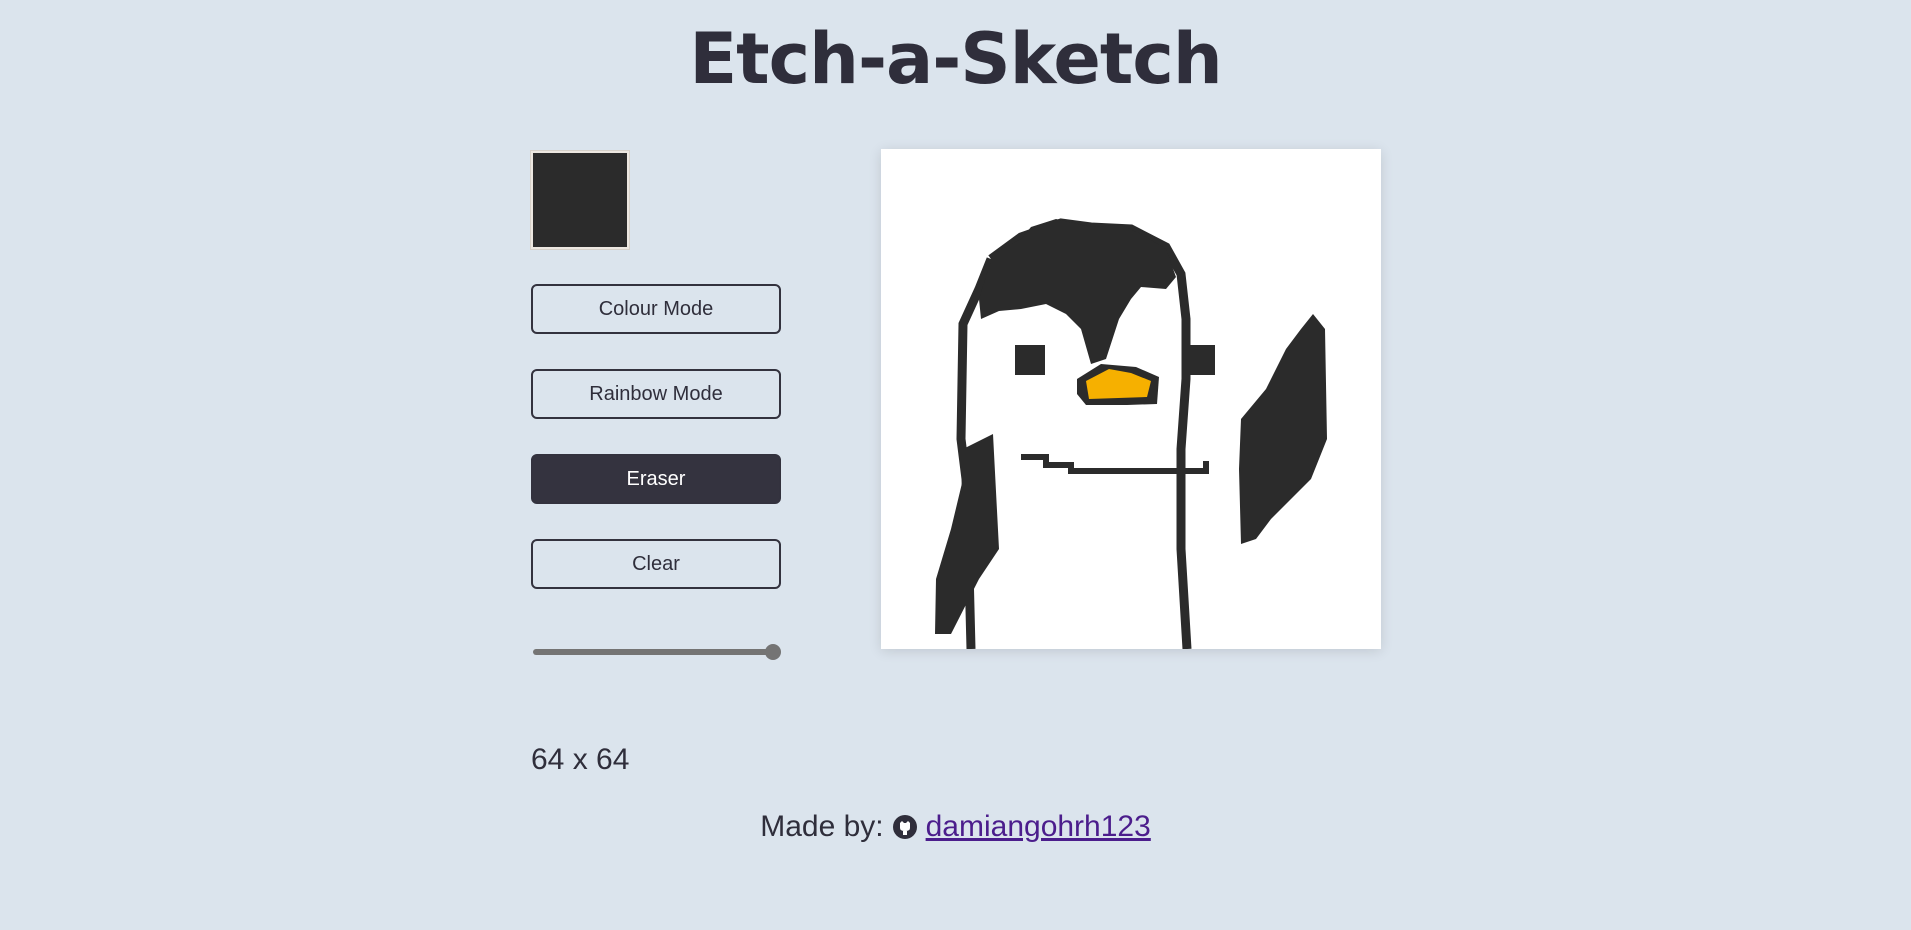 The height and width of the screenshot is (930, 1911). Describe the element at coordinates (822, 826) in the screenshot. I see `made-by-label: Made by:` at that location.